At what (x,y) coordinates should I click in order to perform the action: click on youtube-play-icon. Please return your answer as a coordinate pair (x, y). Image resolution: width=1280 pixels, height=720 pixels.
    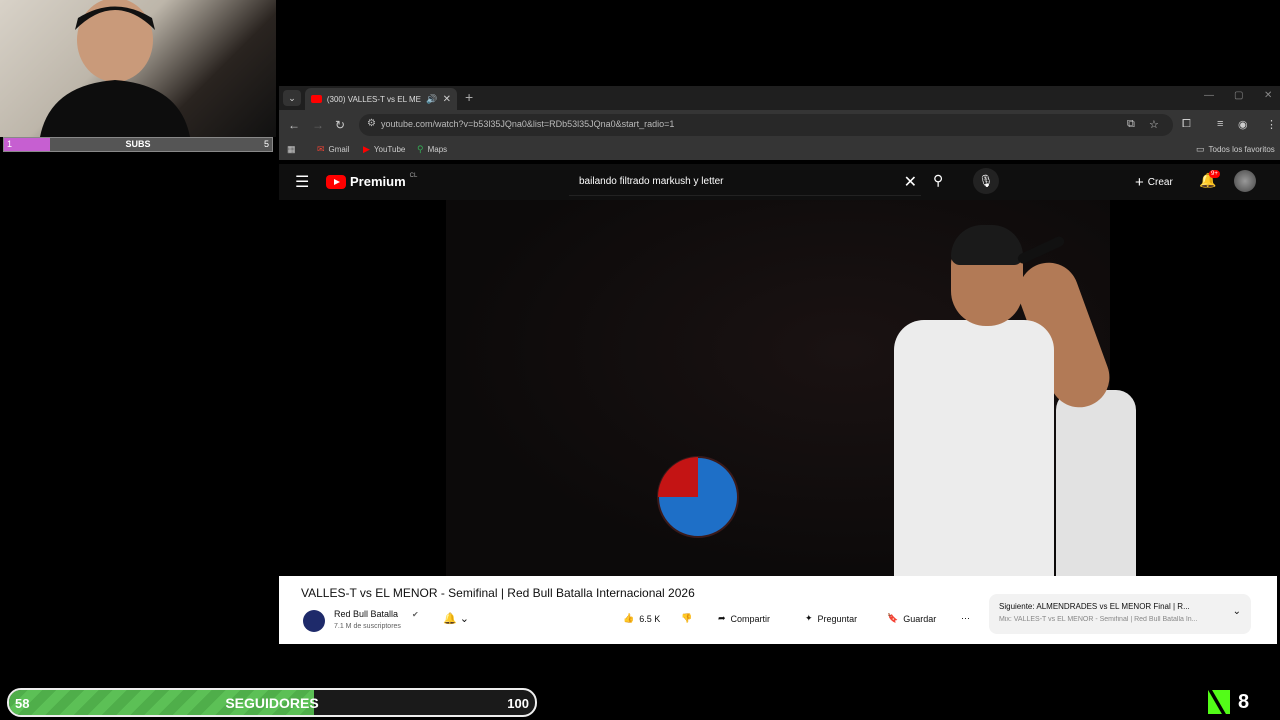
    Looking at the image, I should click on (336, 181).